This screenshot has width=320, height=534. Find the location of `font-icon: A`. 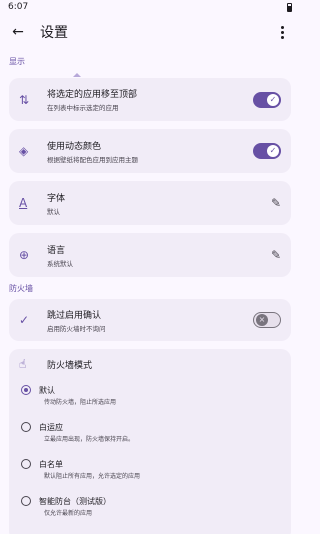

font-icon: A is located at coordinates (23, 203).